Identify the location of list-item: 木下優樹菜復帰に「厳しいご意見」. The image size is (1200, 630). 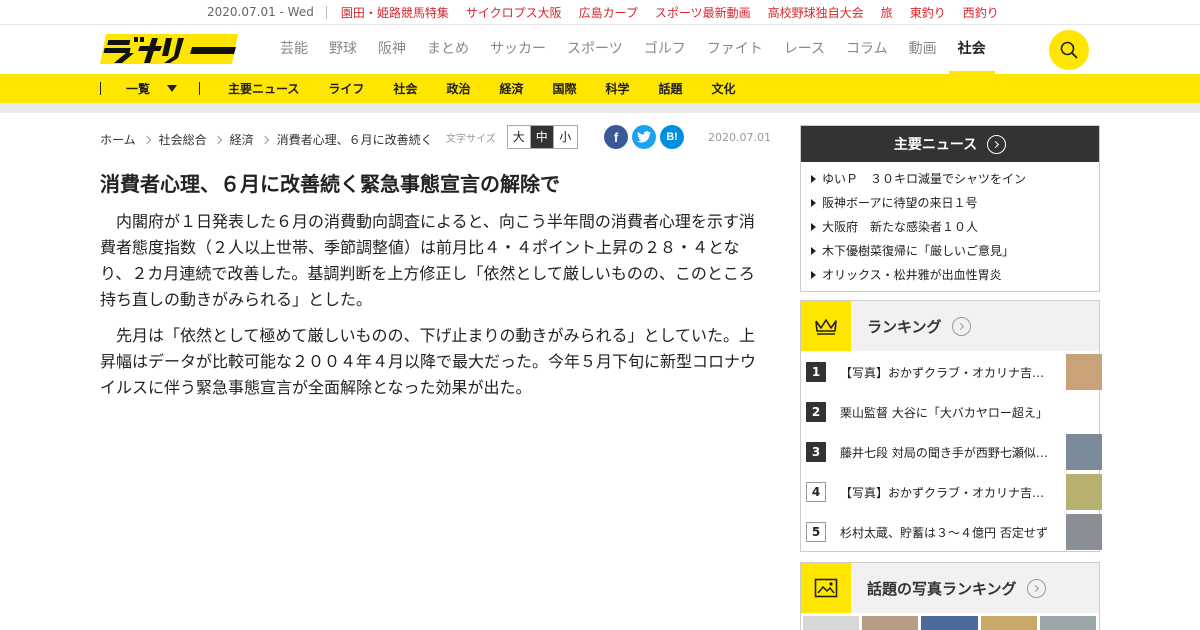
(955, 251).